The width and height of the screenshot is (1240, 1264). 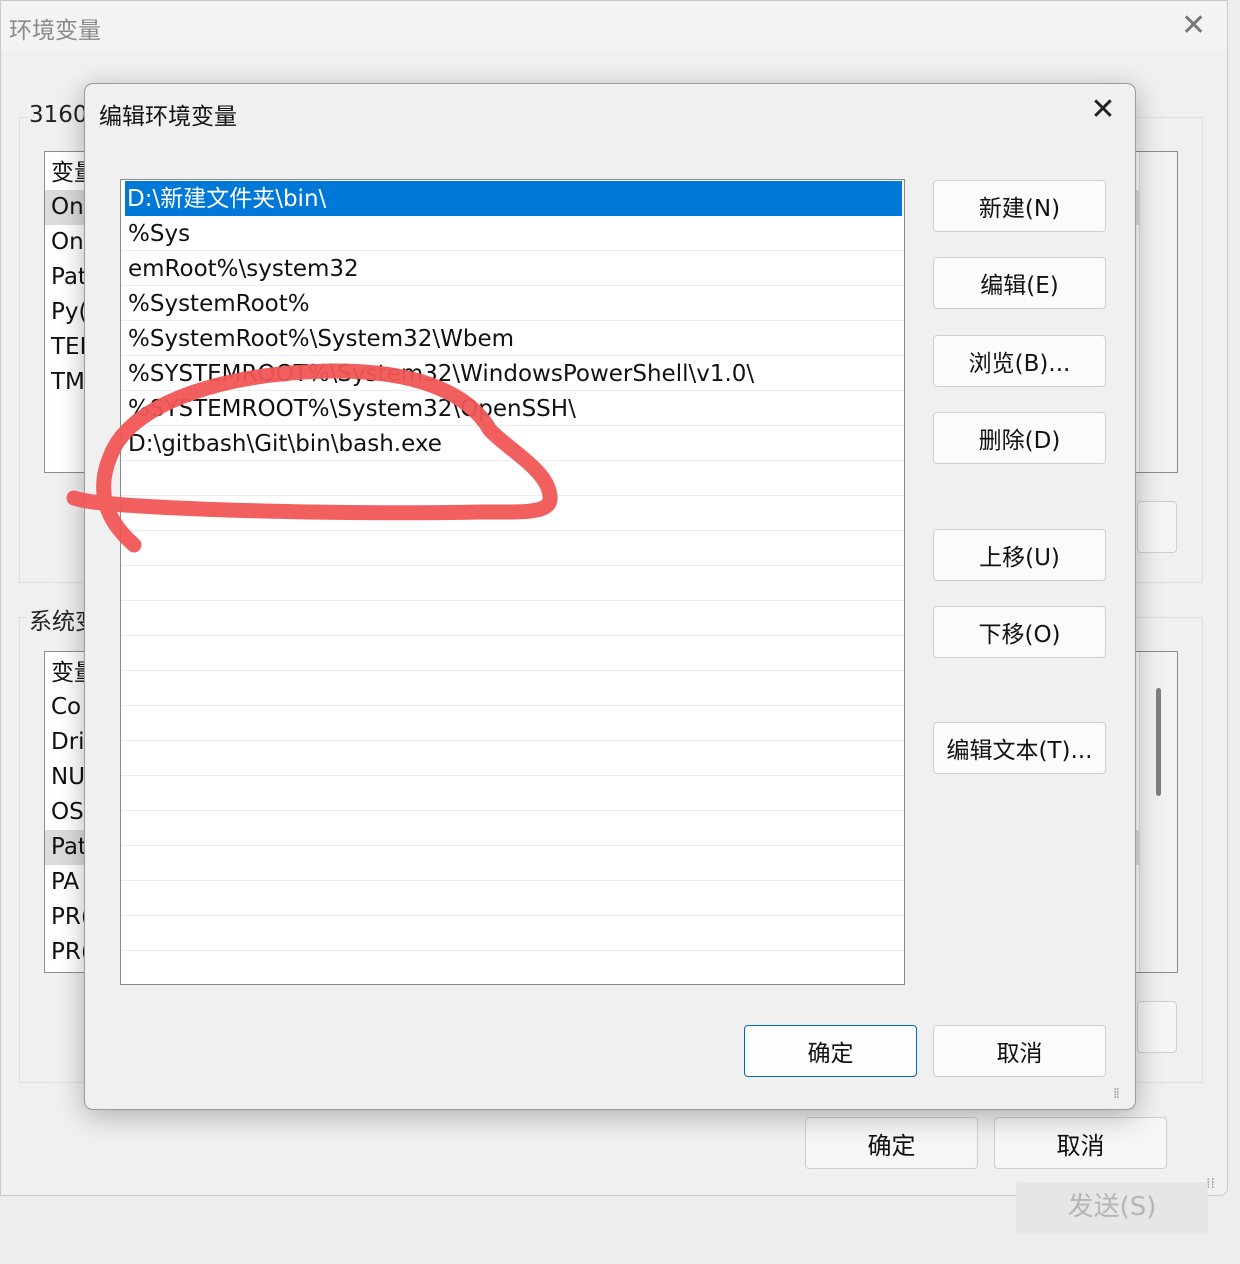 What do you see at coordinates (512, 233) in the screenshot?
I see `path-list-item: %Sys` at bounding box center [512, 233].